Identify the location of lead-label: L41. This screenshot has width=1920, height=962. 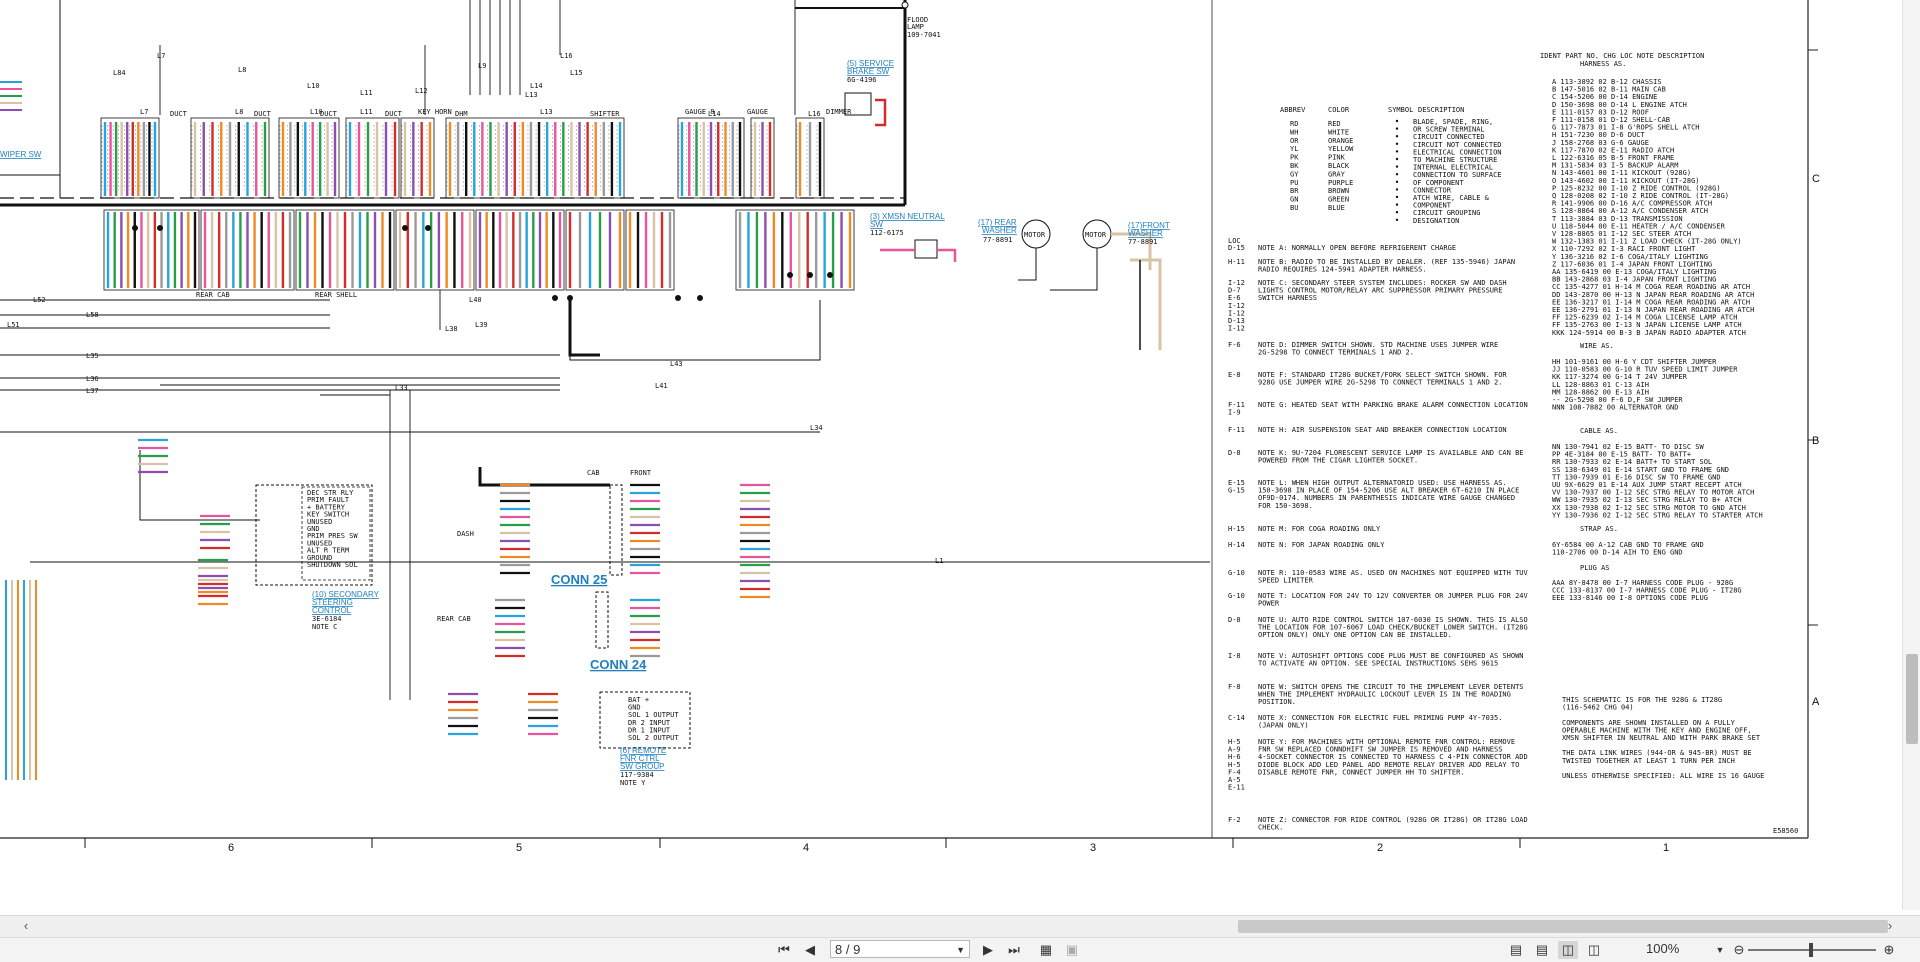
(661, 386).